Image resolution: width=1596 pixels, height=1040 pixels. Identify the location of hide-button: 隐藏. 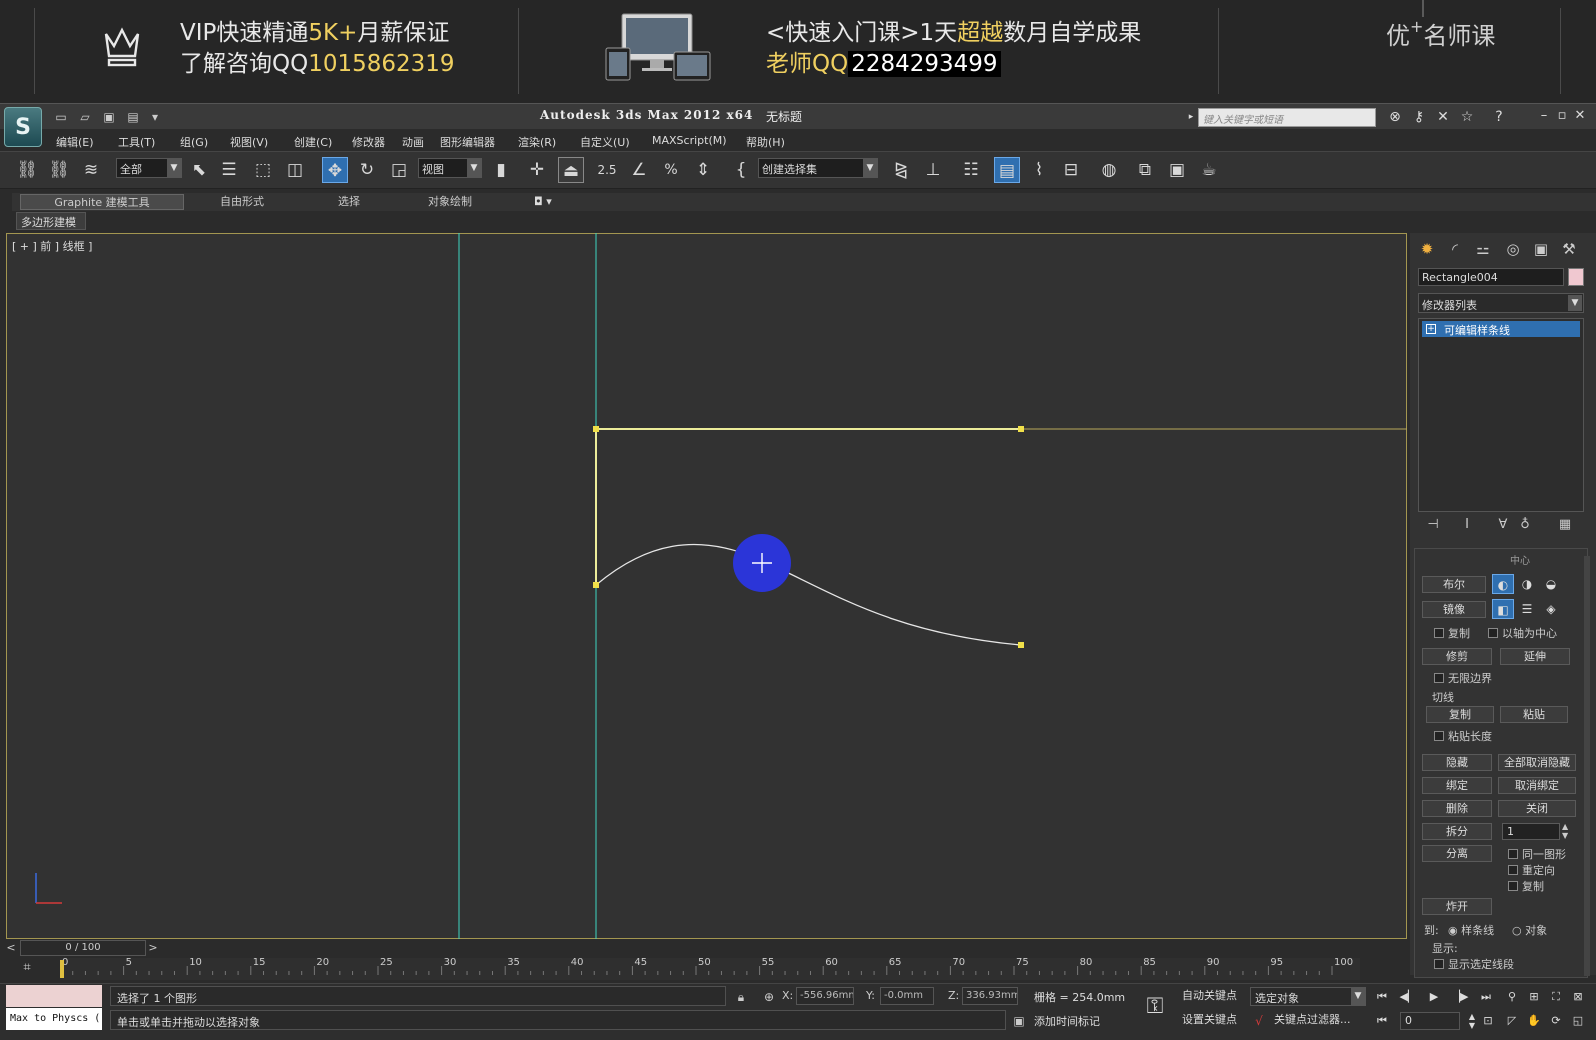
(1457, 762).